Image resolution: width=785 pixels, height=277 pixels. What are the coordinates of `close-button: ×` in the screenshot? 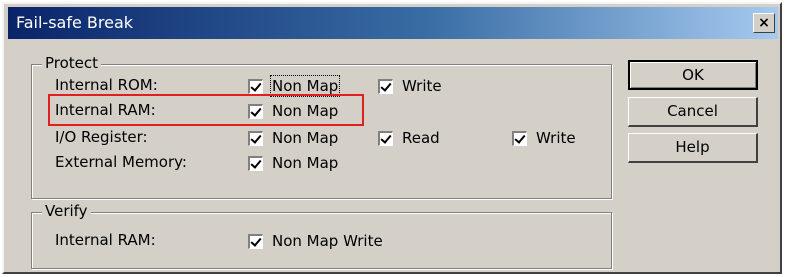 It's located at (764, 23).